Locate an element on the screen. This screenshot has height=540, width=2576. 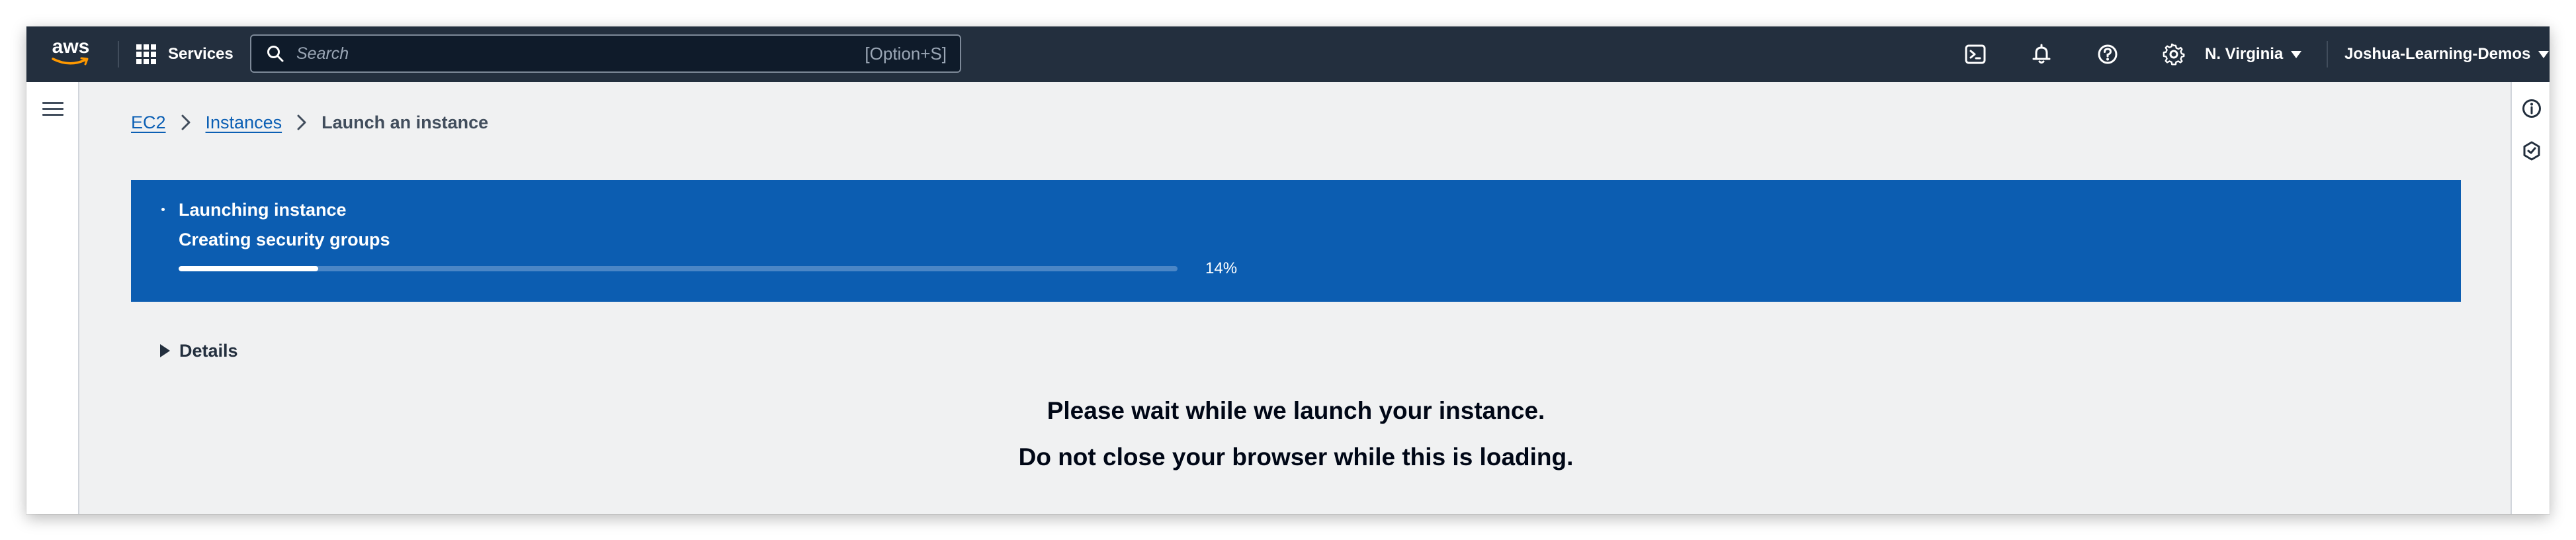
bell-icon is located at coordinates (2042, 54).